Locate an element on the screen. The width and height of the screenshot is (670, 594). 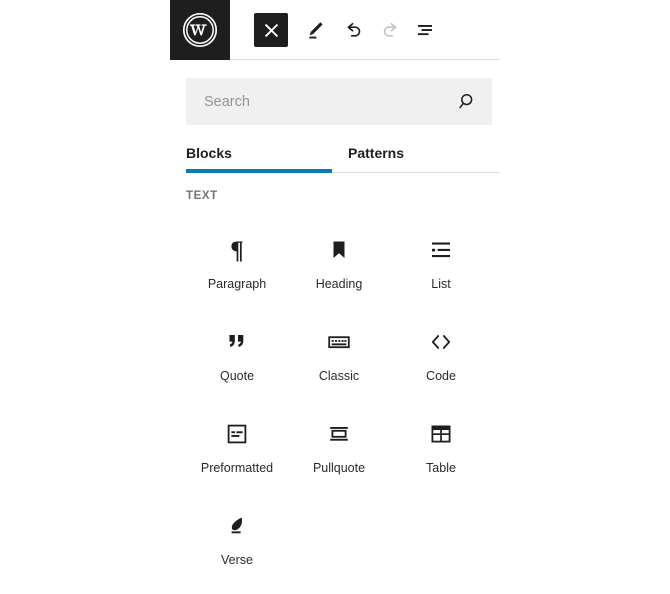
heading-bookmark-icon is located at coordinates (339, 247).